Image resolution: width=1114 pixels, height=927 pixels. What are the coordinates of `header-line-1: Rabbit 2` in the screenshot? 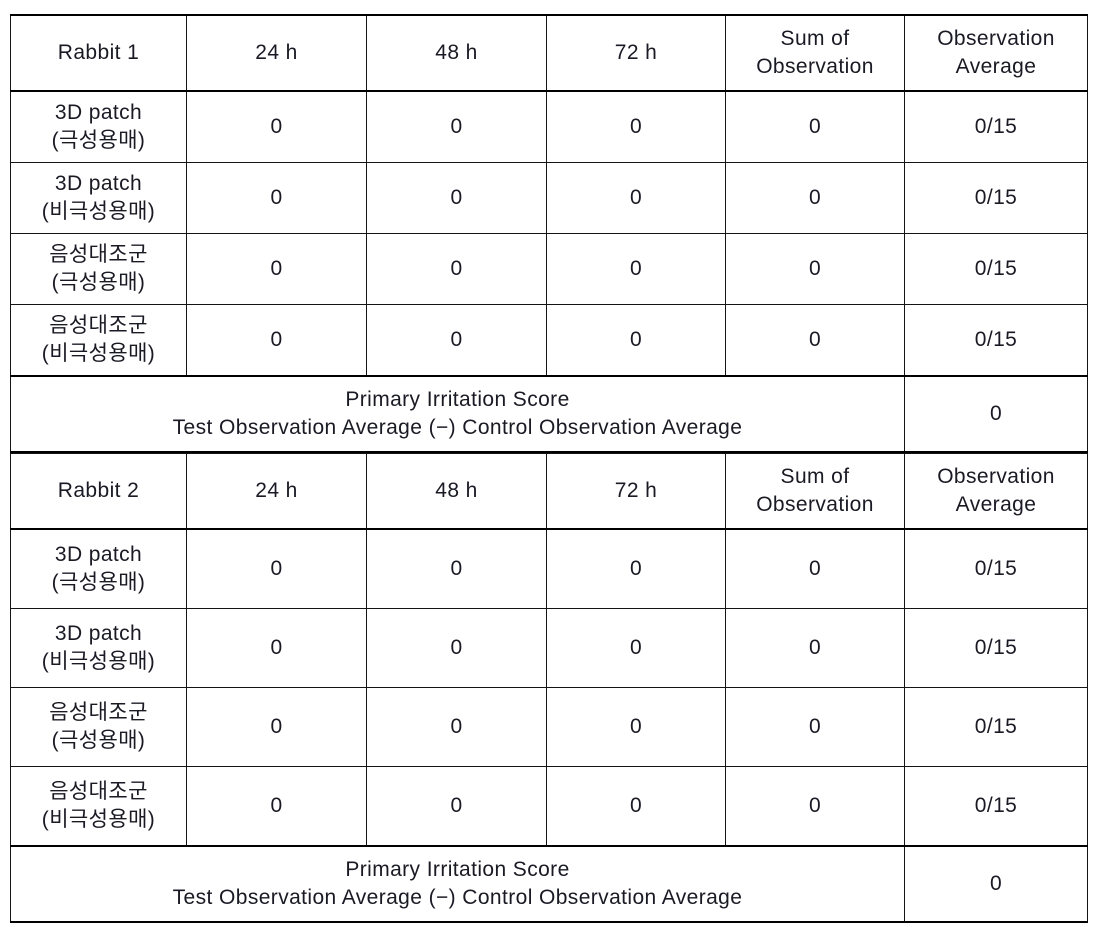 It's located at (98, 491).